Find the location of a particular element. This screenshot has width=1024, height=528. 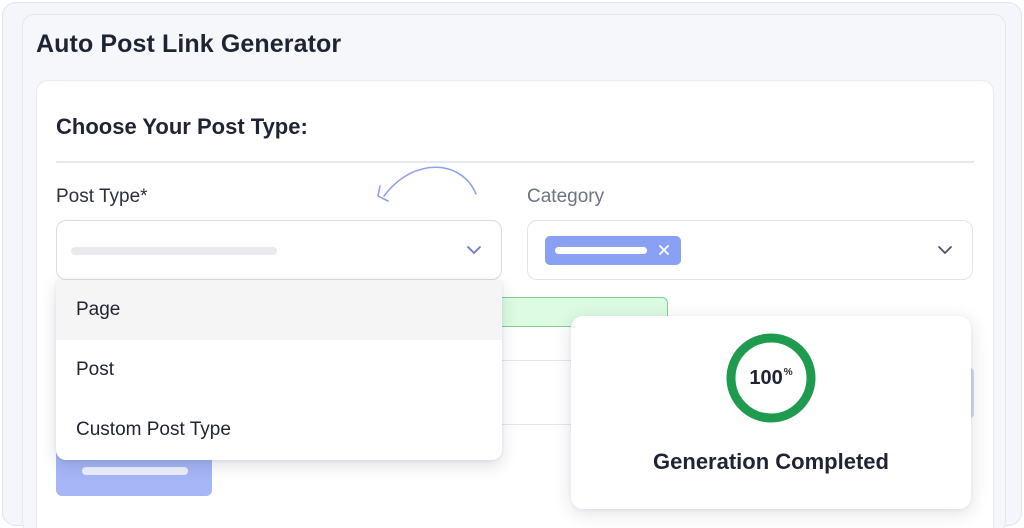

section-title: Choose Your Post Type: is located at coordinates (182, 126).